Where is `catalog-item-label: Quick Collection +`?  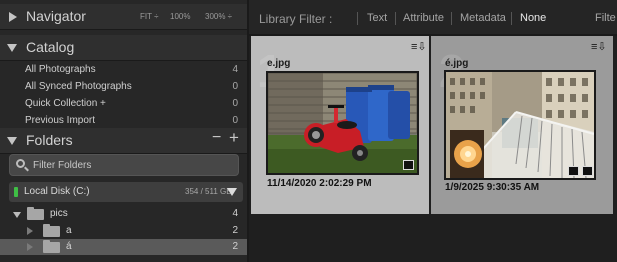 catalog-item-label: Quick Collection + is located at coordinates (65, 103).